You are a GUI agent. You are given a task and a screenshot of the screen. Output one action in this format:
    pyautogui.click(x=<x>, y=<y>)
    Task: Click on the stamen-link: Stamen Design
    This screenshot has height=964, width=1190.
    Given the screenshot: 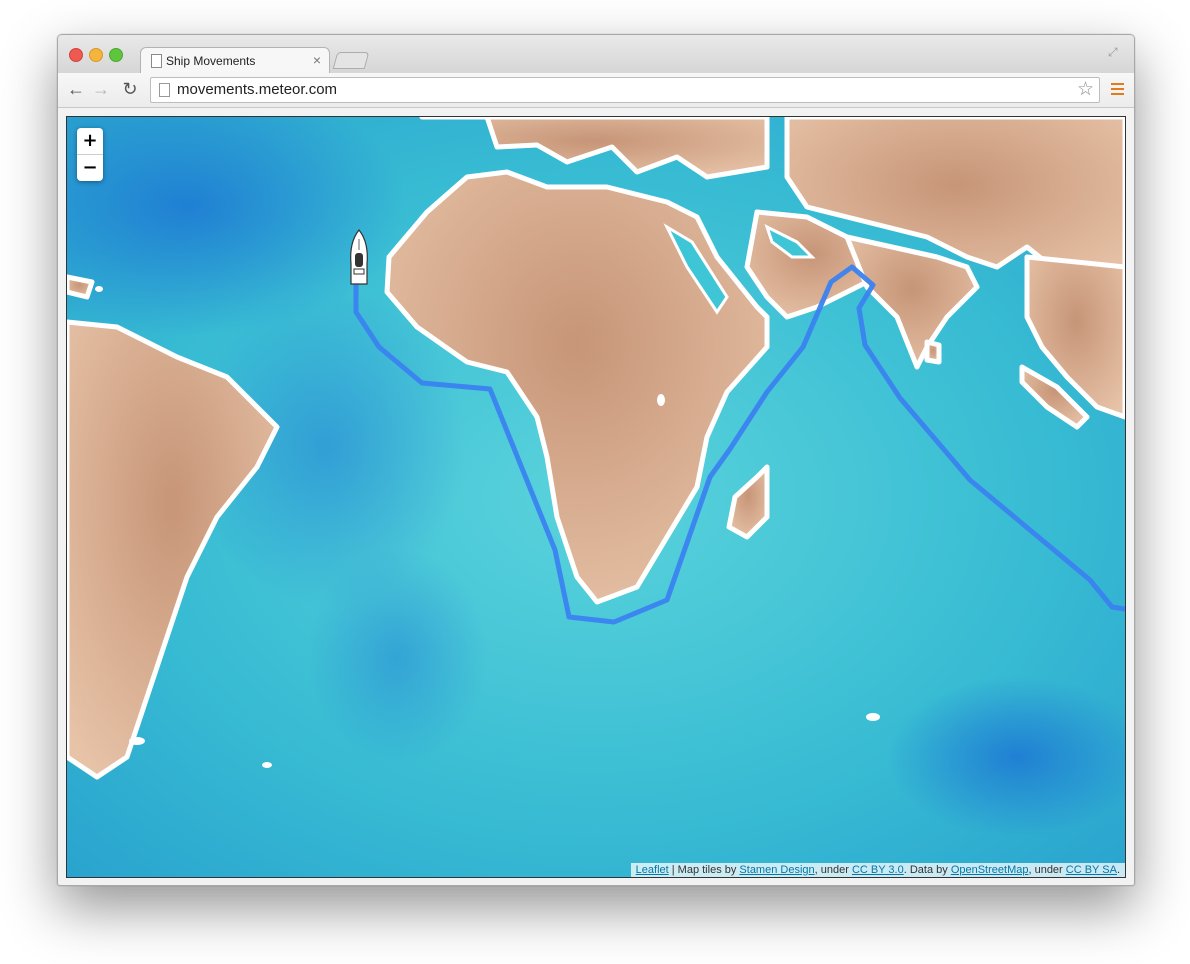 What is the action you would take?
    pyautogui.click(x=776, y=870)
    